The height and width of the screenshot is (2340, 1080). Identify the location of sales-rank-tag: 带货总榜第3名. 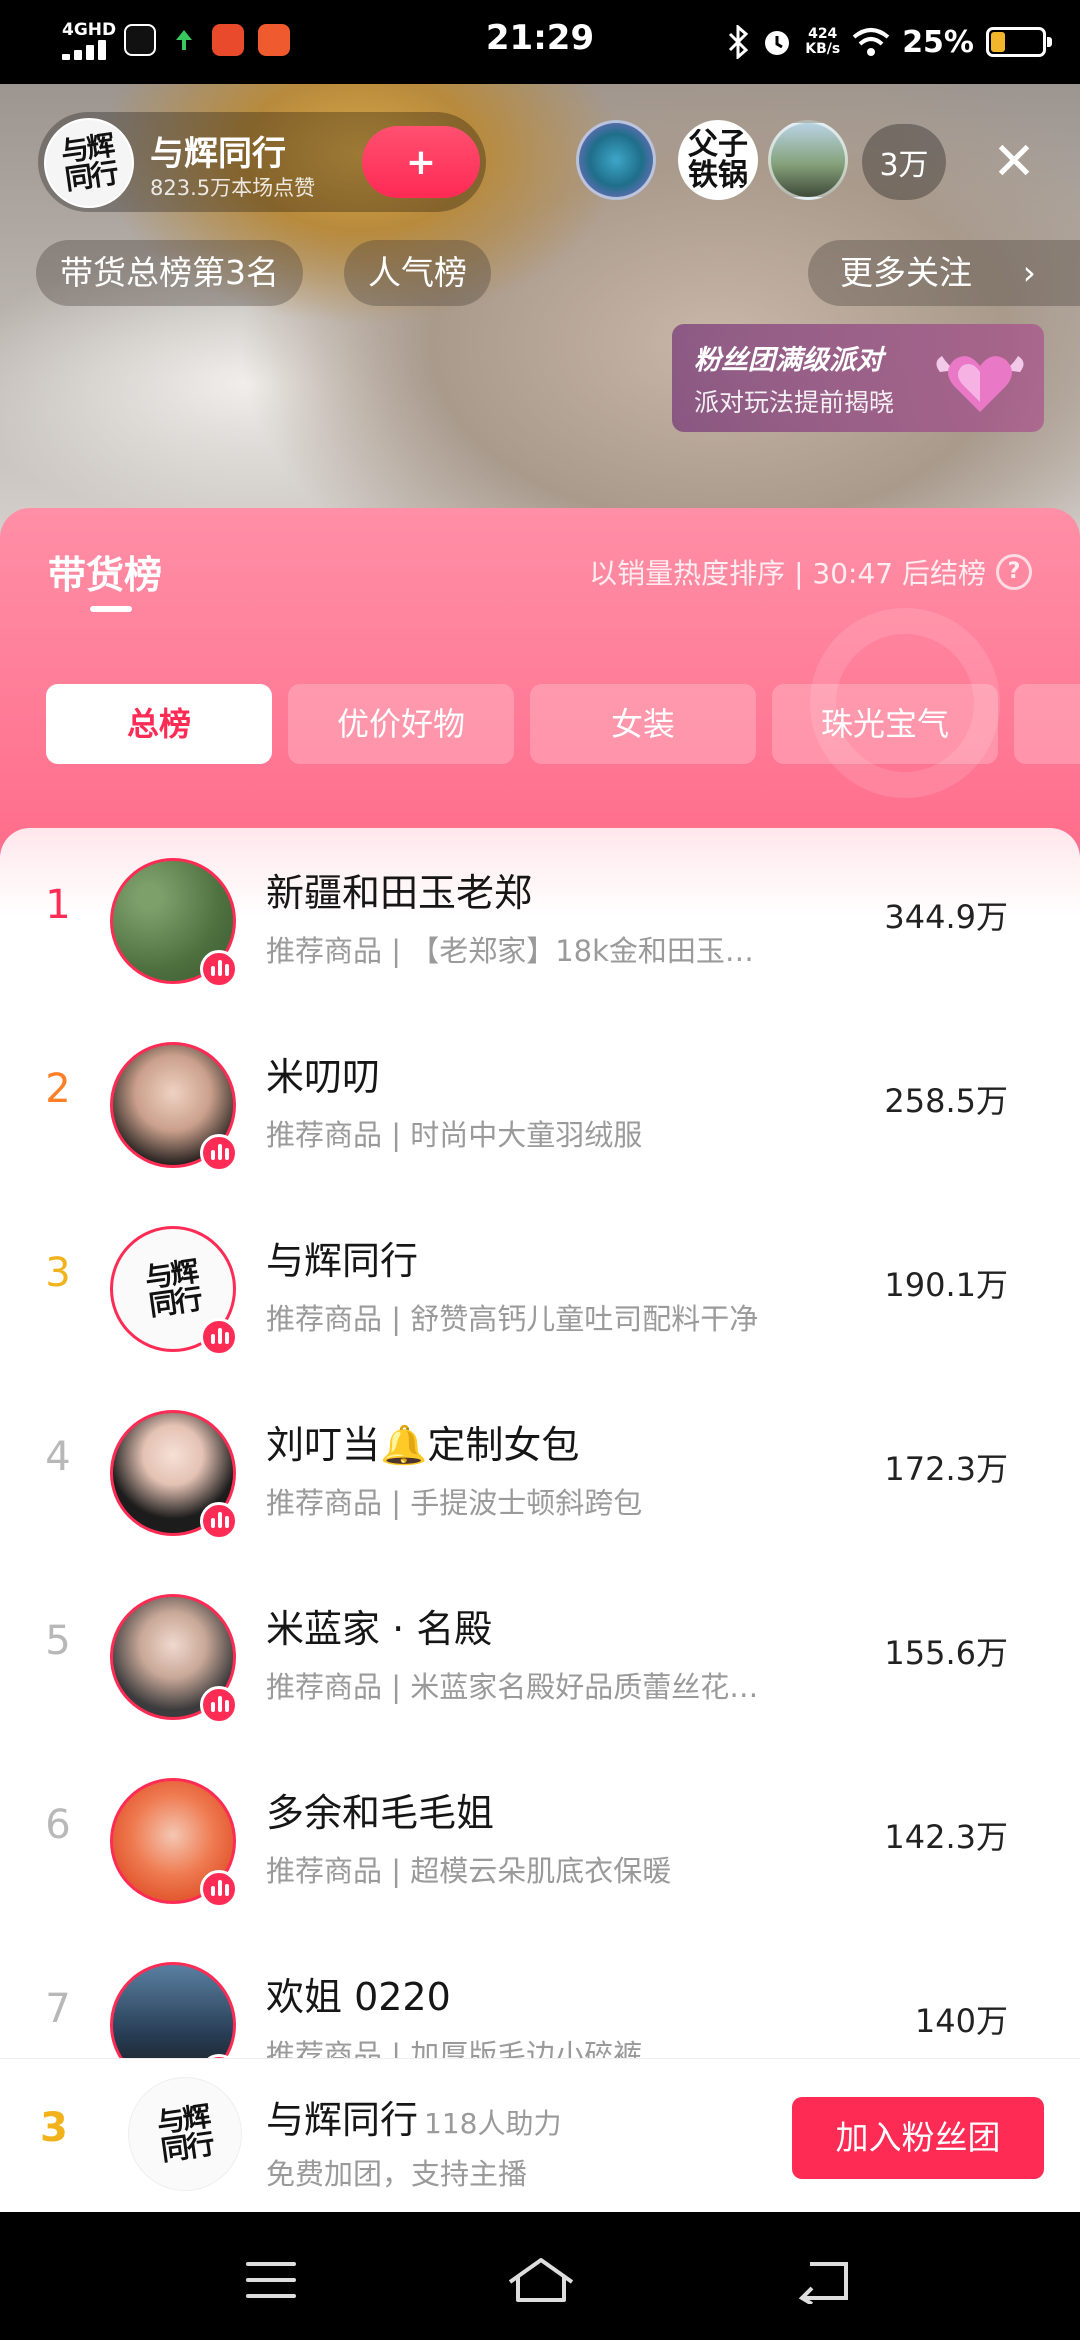
(169, 273).